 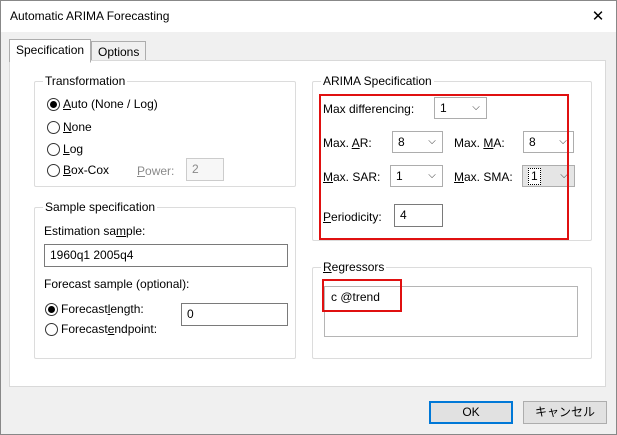 I want to click on radio-forecast-endpoint: Forecast e ndpoint:, so click(x=101, y=329).